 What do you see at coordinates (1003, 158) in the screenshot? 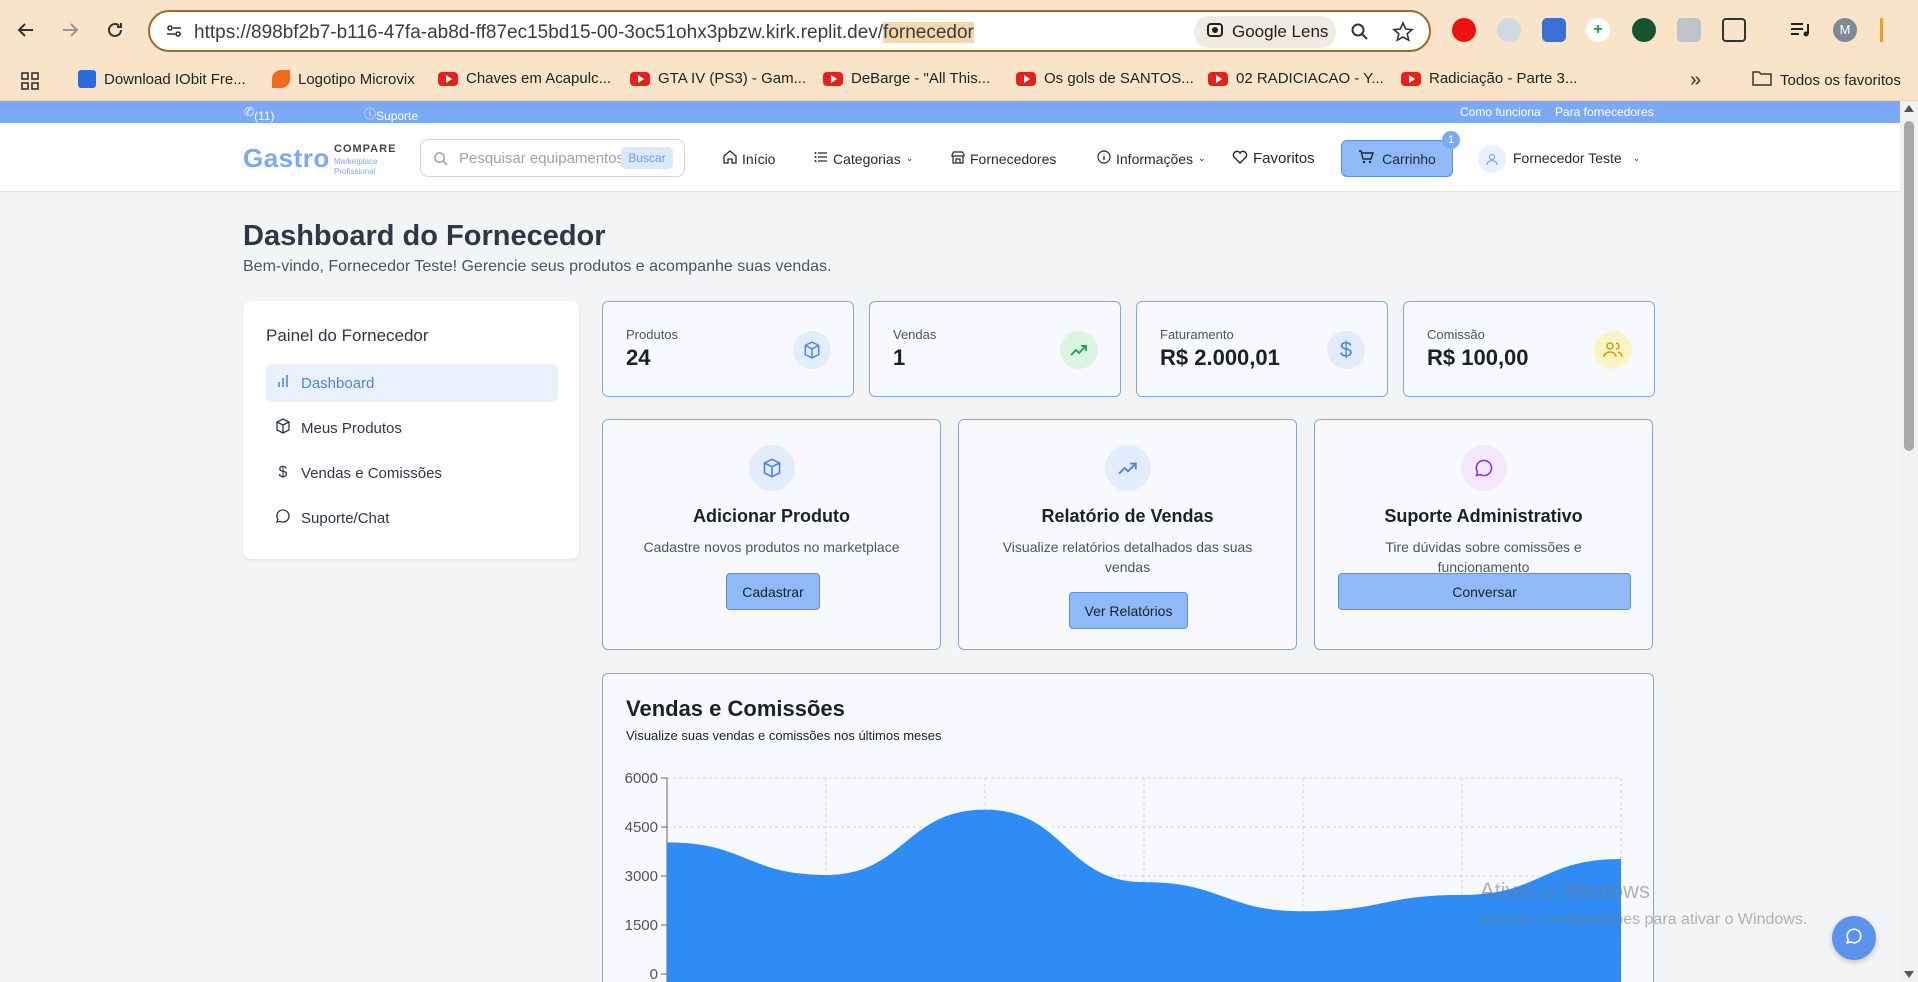
I see `nav-suppliers: Fornecedores` at bounding box center [1003, 158].